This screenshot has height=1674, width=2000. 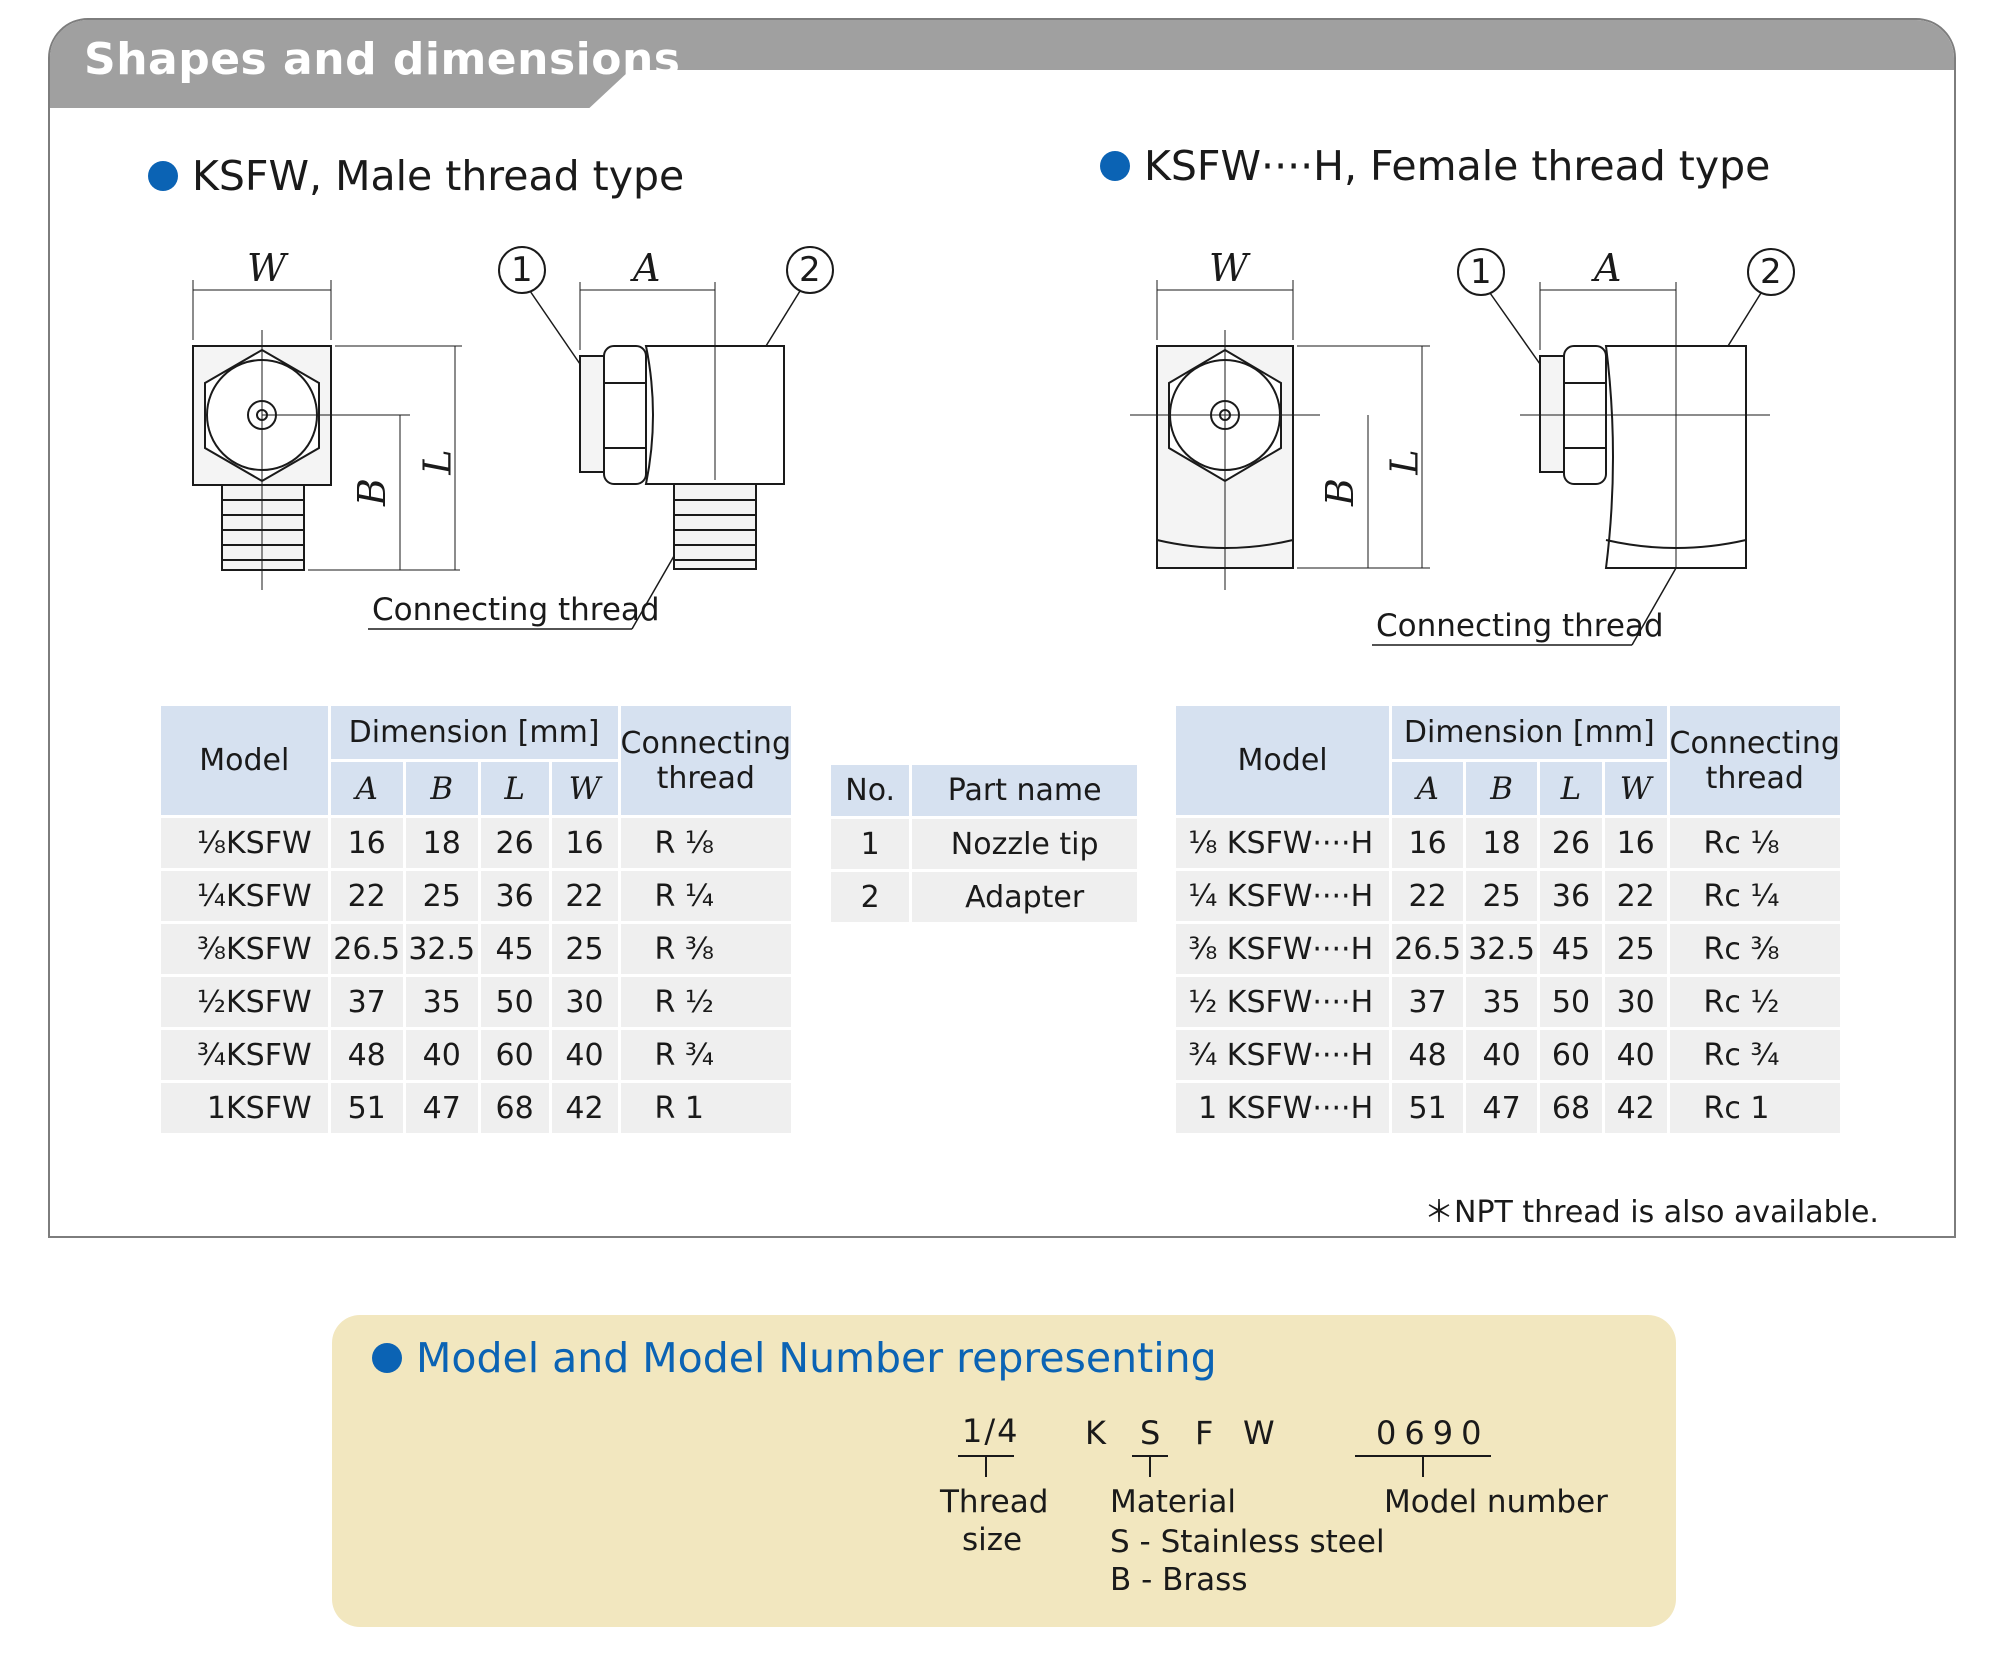 I want to click on model-number-heading: Model and Model Number representing, so click(x=794, y=1358).